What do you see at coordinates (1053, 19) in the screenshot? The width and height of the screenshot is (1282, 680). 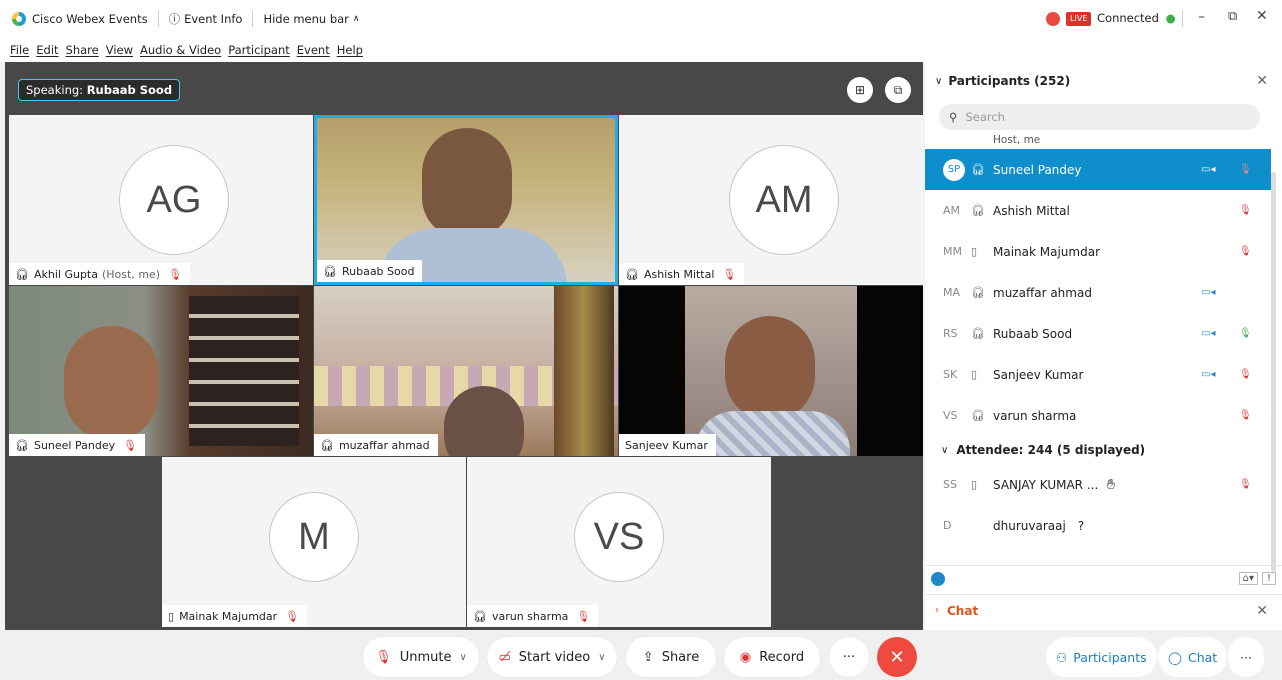 I see `record-indicator-icon` at bounding box center [1053, 19].